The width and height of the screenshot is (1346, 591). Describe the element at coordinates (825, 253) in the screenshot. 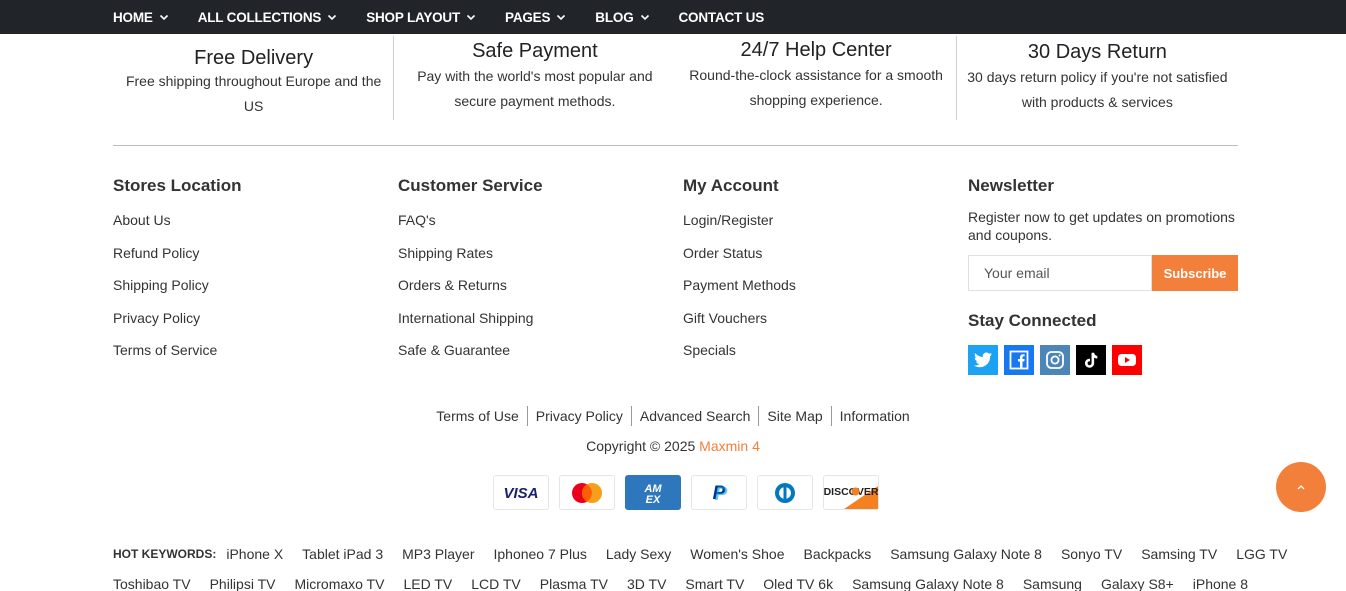

I see `footer-link: Order Status` at that location.